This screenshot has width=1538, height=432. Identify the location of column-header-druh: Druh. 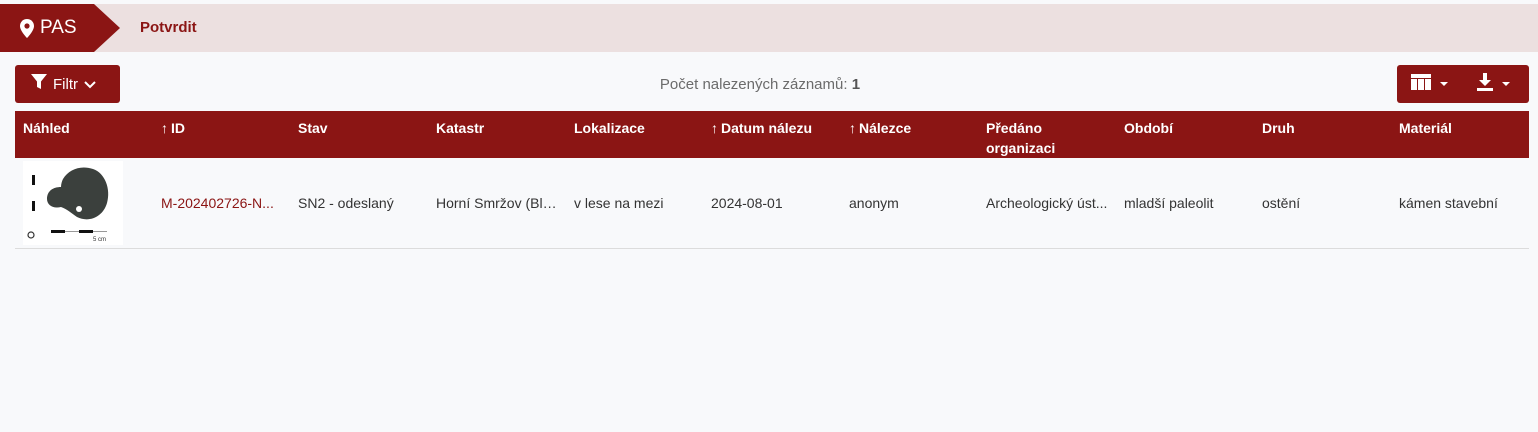
(1278, 128).